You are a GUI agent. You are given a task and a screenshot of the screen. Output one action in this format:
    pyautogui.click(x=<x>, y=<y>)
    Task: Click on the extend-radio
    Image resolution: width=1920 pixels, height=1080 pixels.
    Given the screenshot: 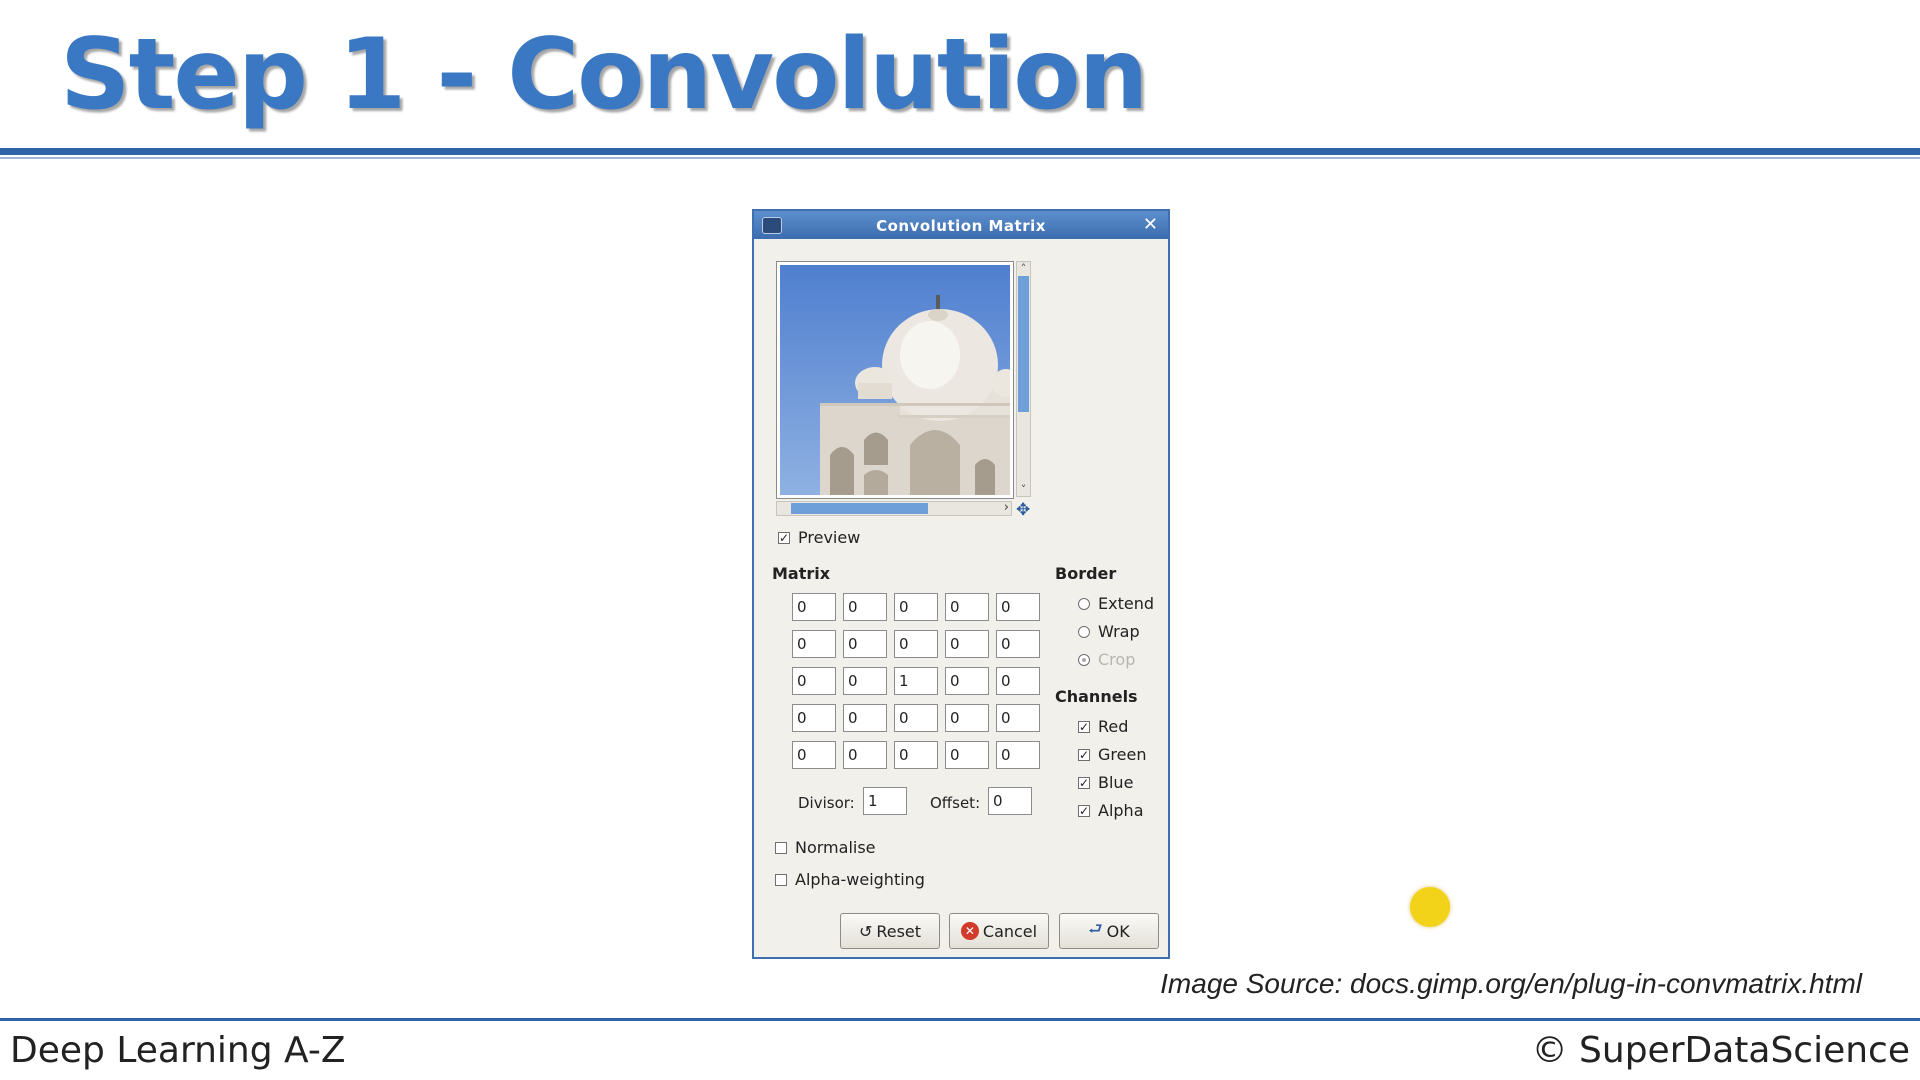 What is the action you would take?
    pyautogui.click(x=1084, y=603)
    